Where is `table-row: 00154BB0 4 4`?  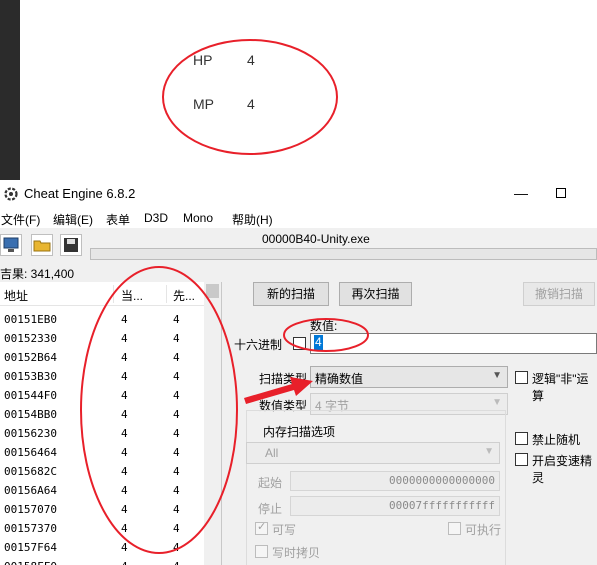 table-row: 00154BB0 4 4 is located at coordinates (102, 414).